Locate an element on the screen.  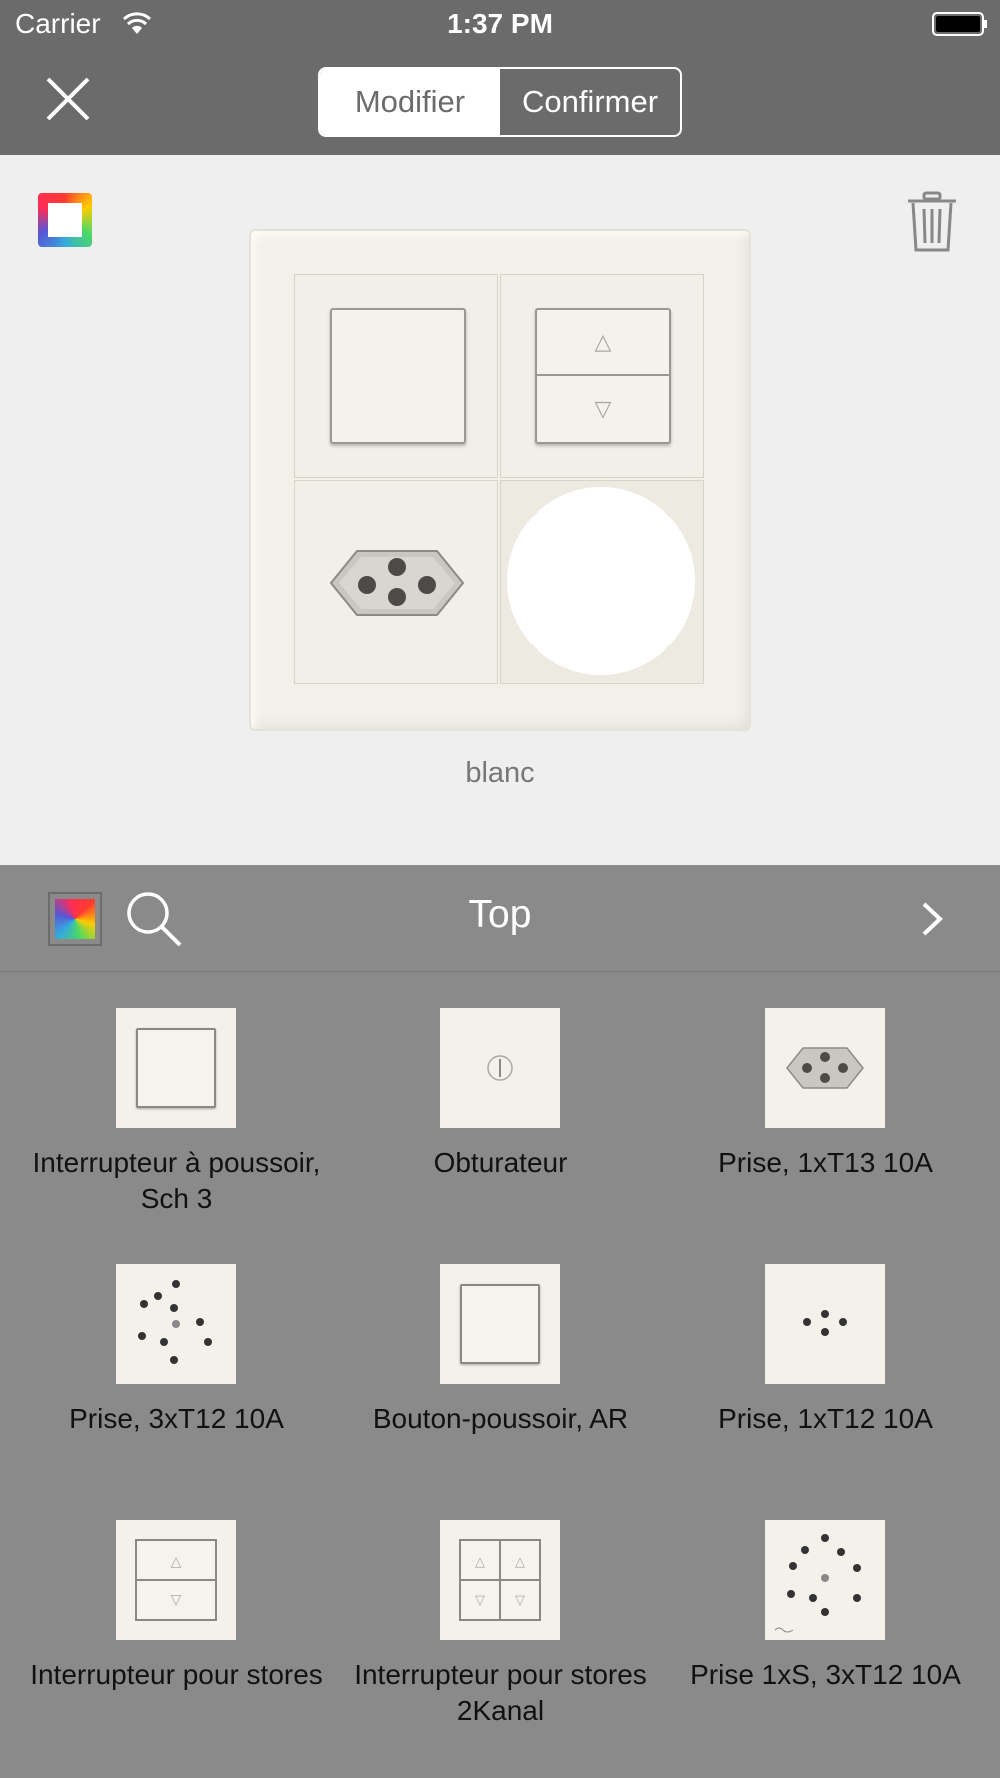
segment-confirmer: Confirmer is located at coordinates (590, 102).